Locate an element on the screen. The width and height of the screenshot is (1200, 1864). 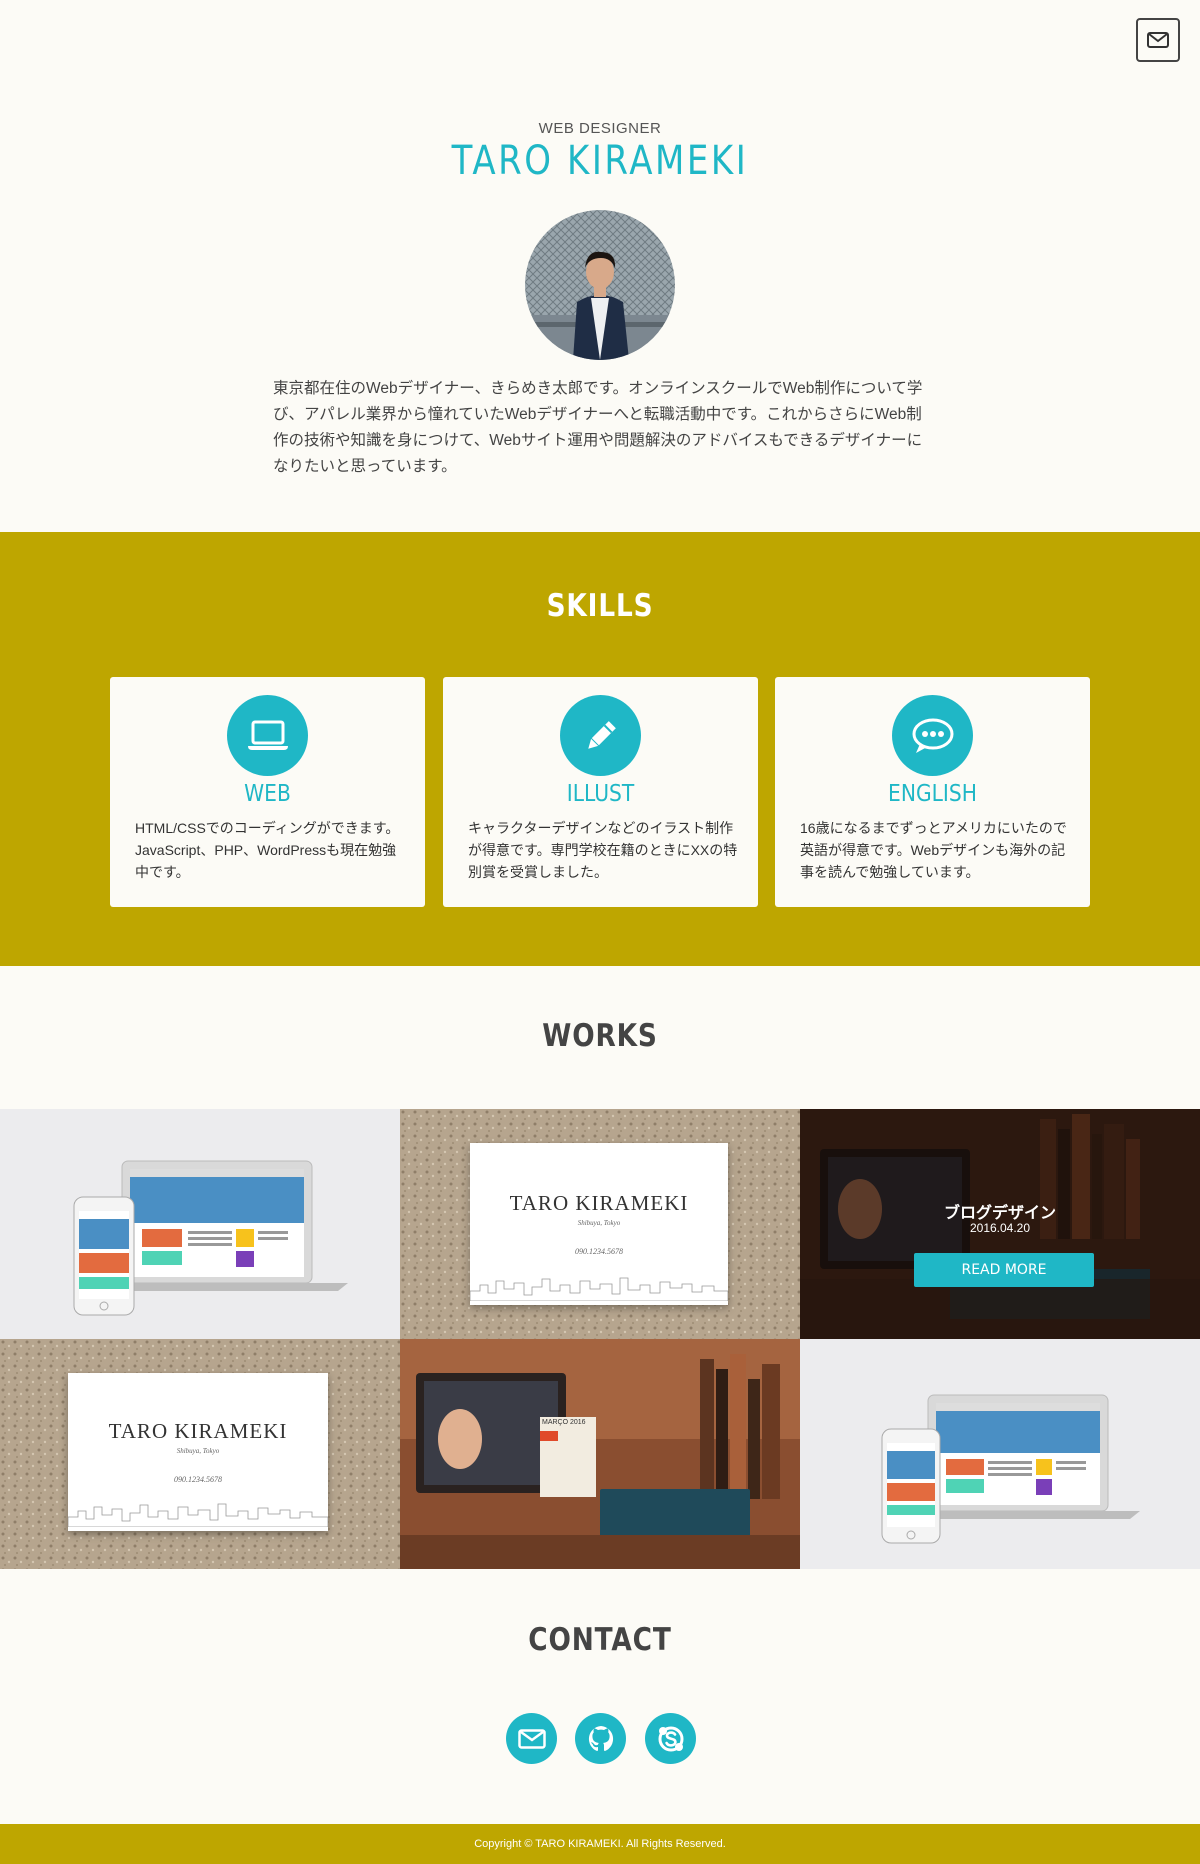
read-more-button: READ MORE is located at coordinates (1004, 1270).